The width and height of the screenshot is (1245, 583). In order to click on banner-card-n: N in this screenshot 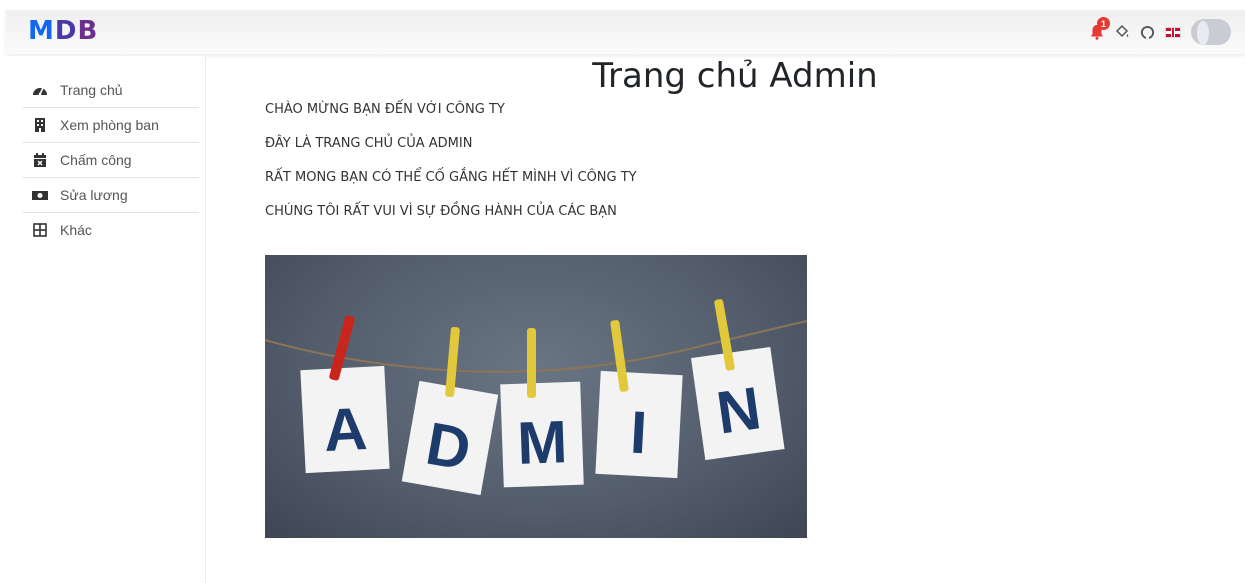, I will do `click(738, 403)`.